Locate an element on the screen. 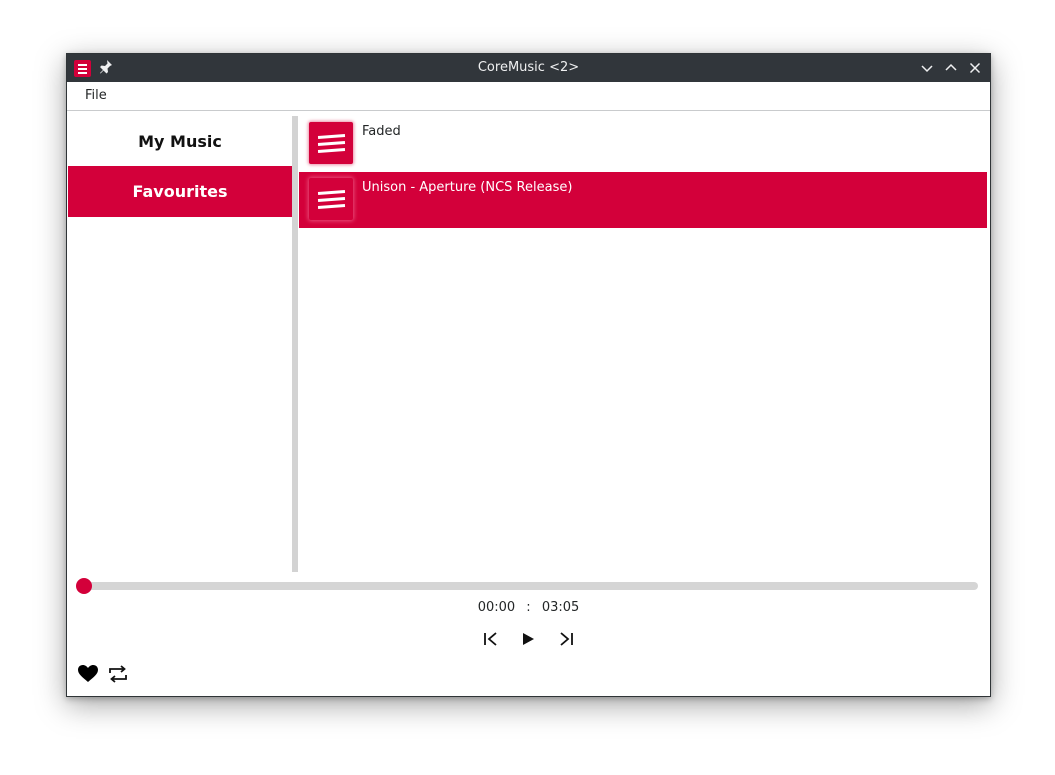 This screenshot has height=775, width=1055. menu-file: File is located at coordinates (96, 96).